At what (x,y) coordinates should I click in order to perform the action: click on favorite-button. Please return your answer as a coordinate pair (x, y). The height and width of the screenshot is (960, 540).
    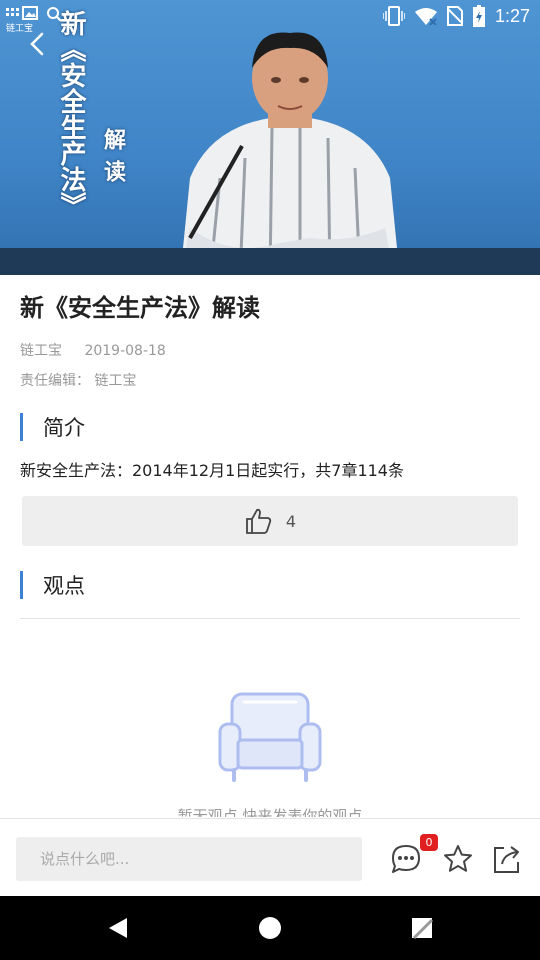
    Looking at the image, I should click on (458, 859).